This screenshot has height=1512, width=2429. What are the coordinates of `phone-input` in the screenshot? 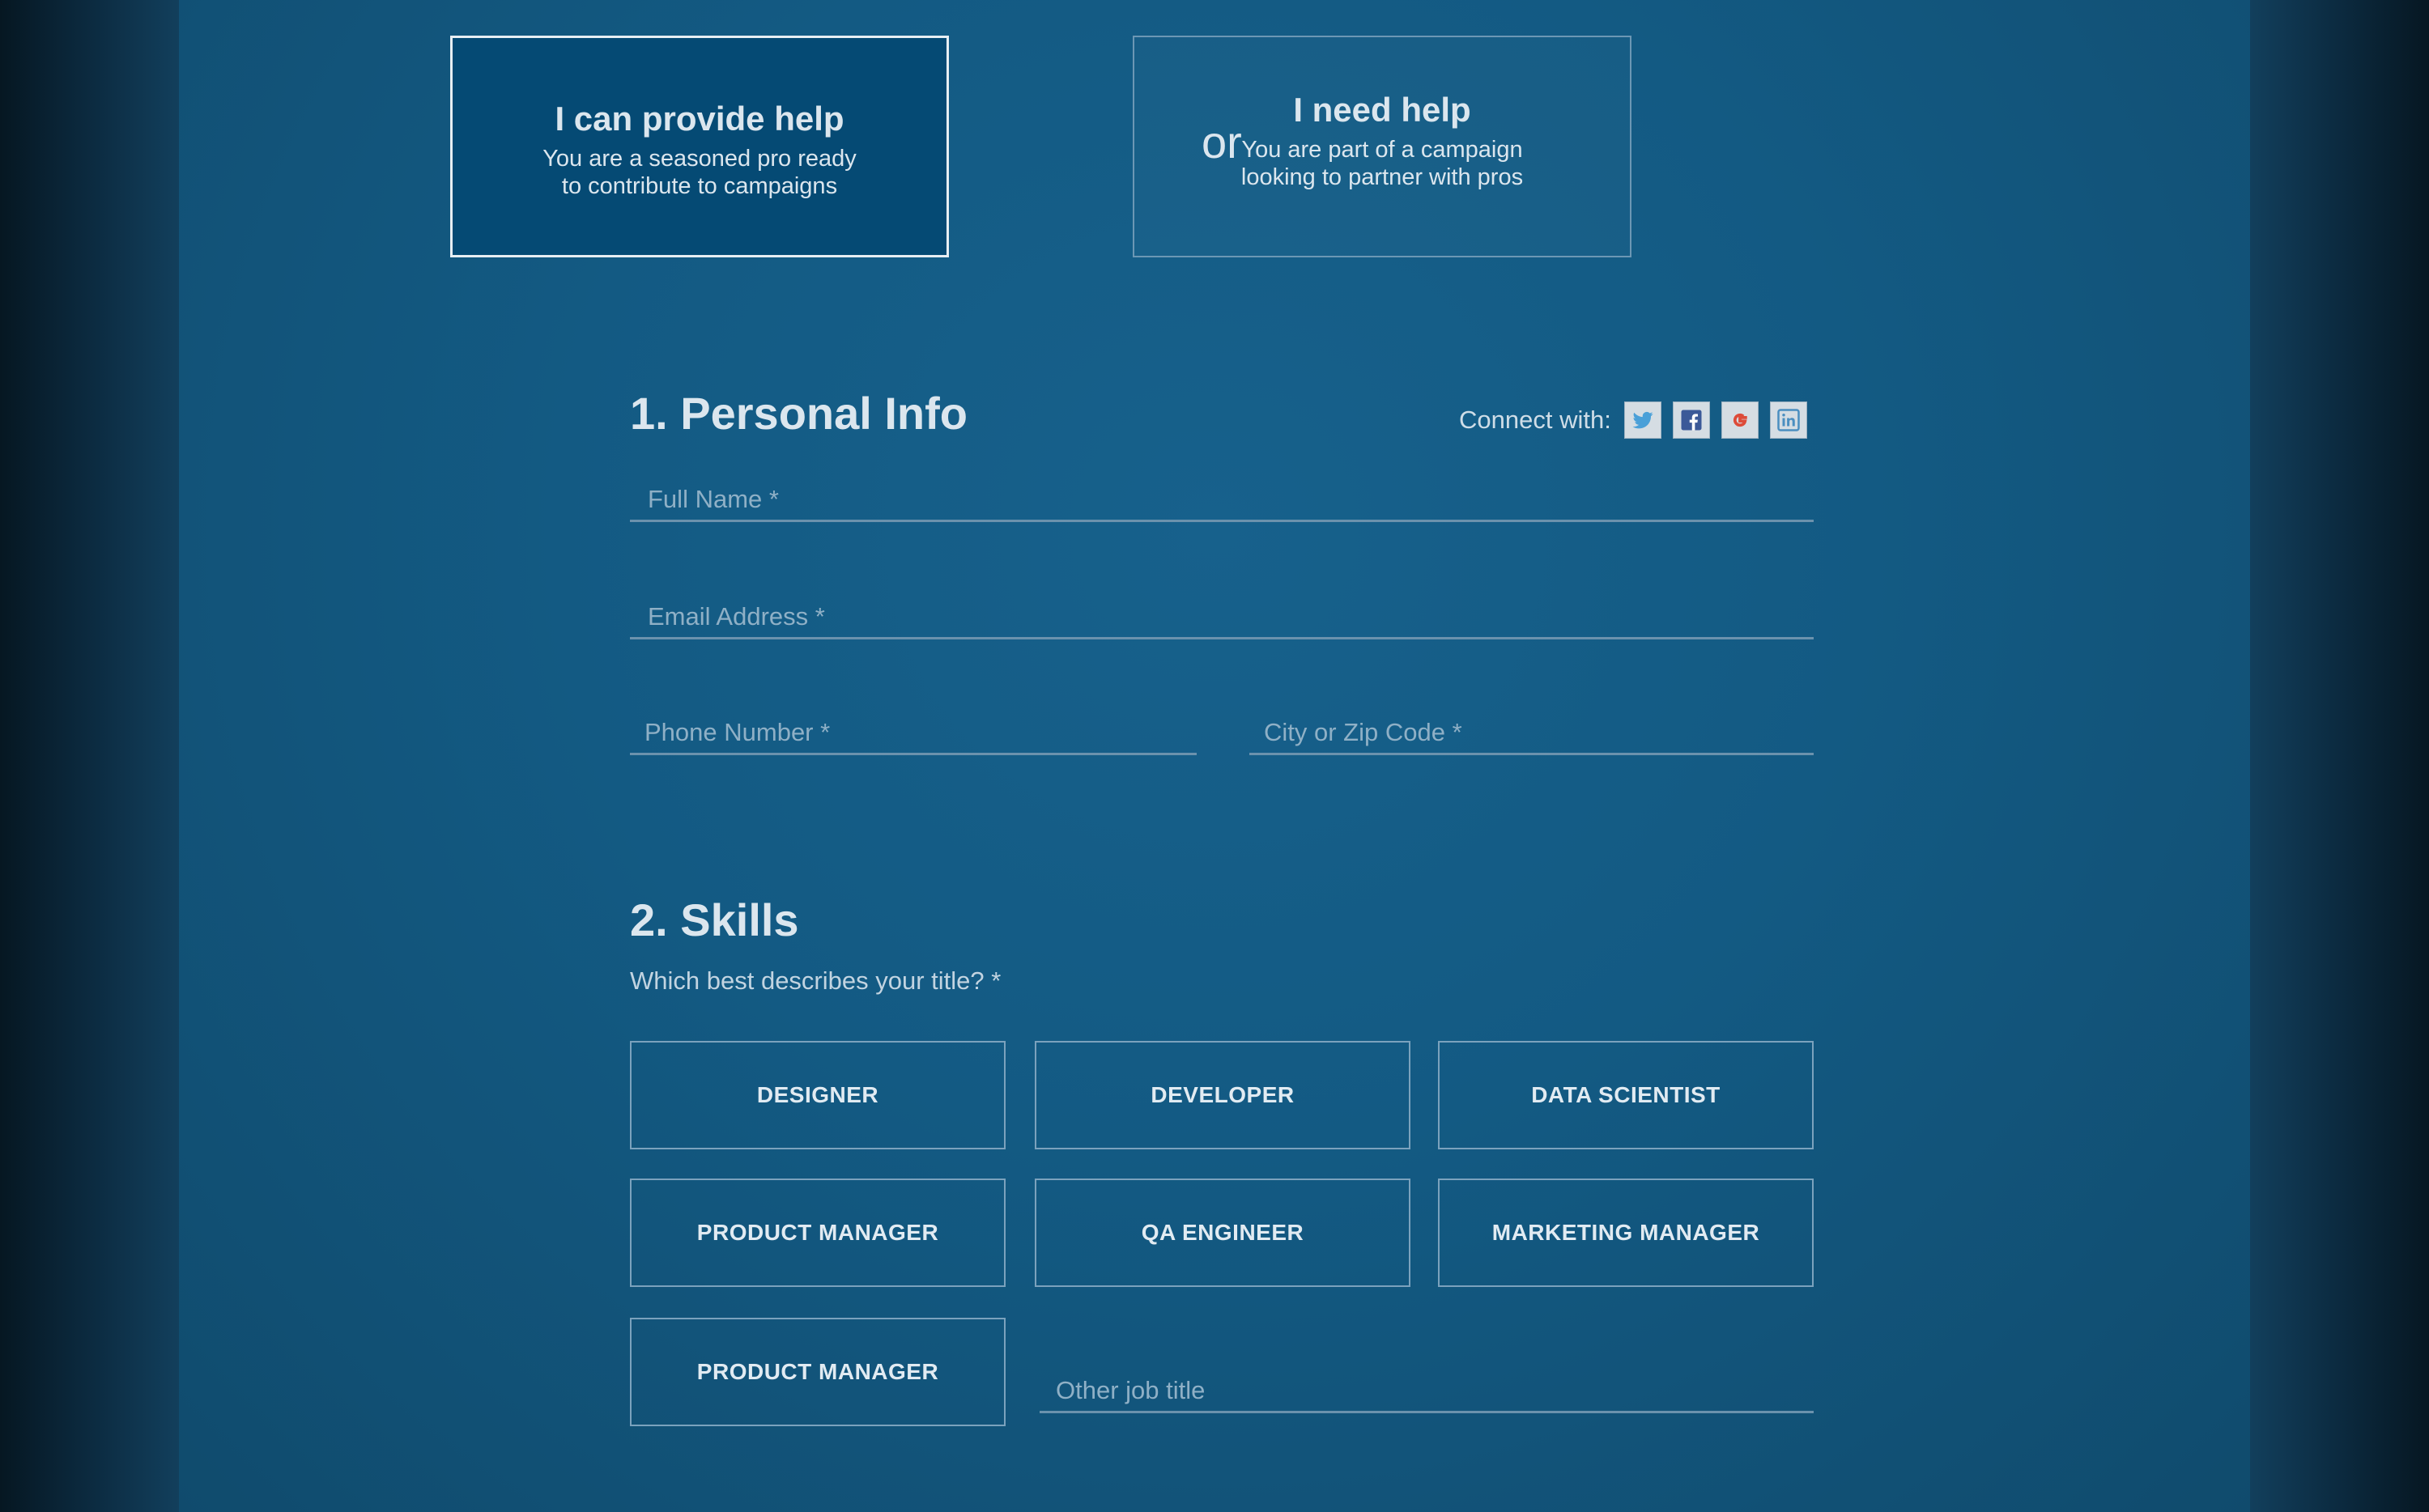 It's located at (913, 732).